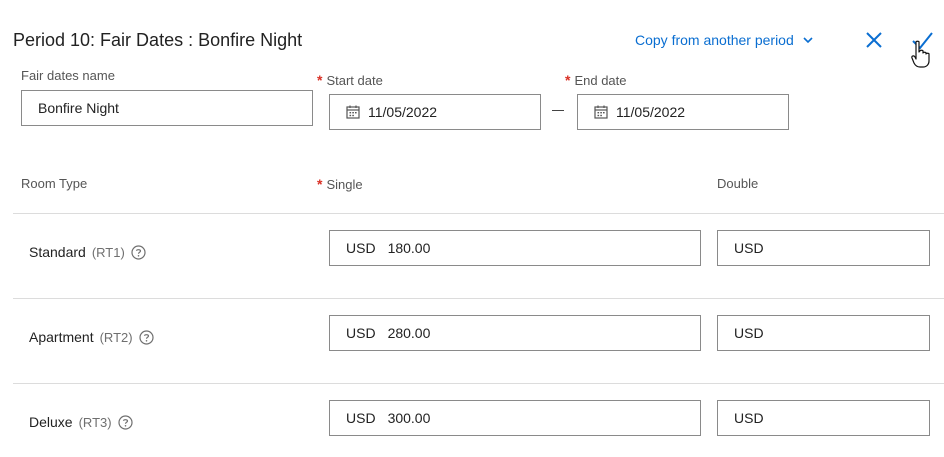  I want to click on single-column-header-text: Single, so click(344, 184).